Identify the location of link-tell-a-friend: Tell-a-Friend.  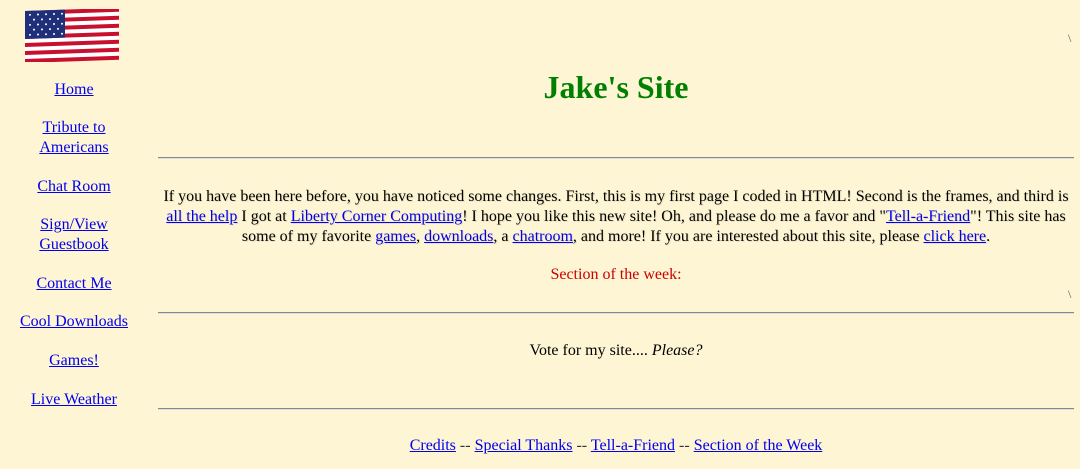
(928, 216).